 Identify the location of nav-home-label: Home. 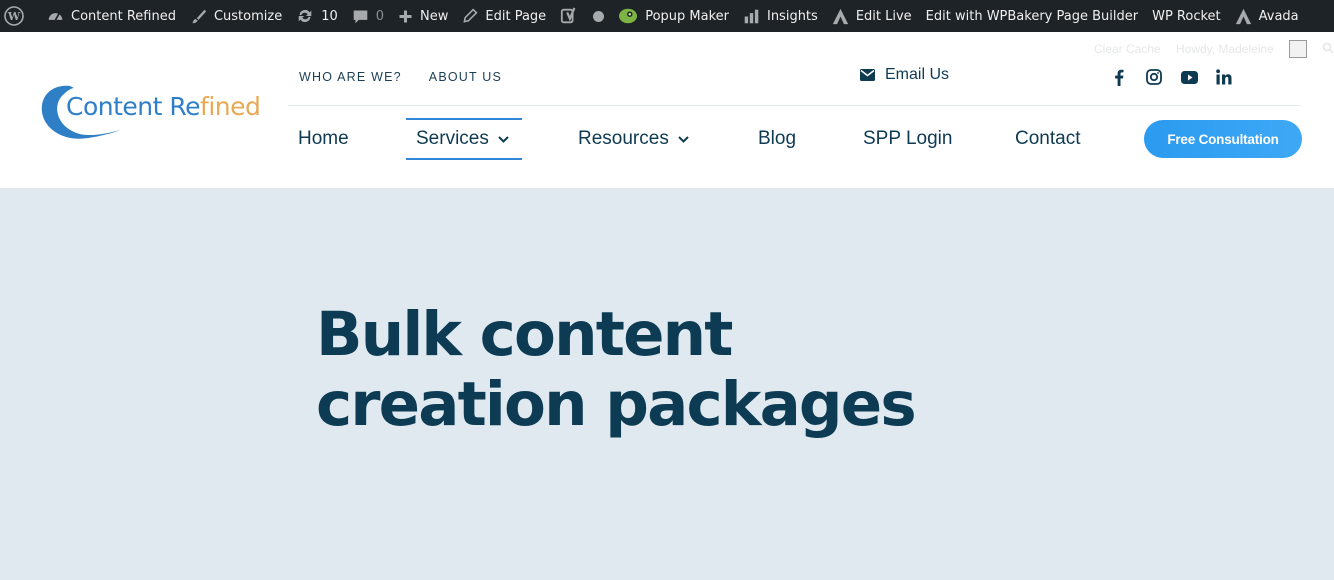
(323, 138).